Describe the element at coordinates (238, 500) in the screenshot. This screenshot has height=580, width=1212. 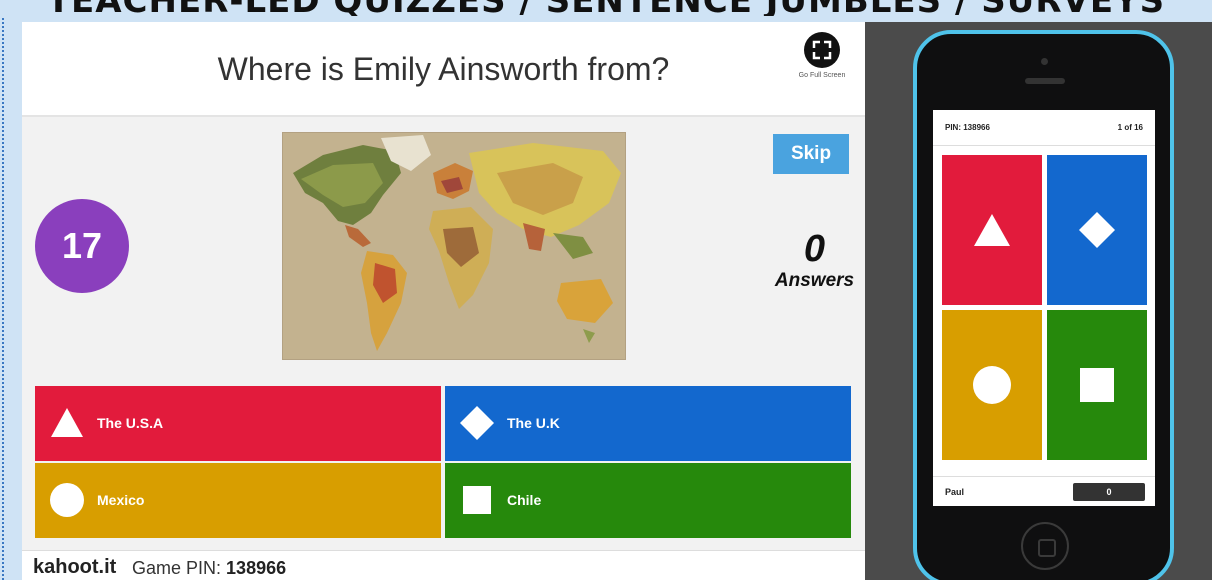
I see `answer-option-yellow: Mexico` at that location.